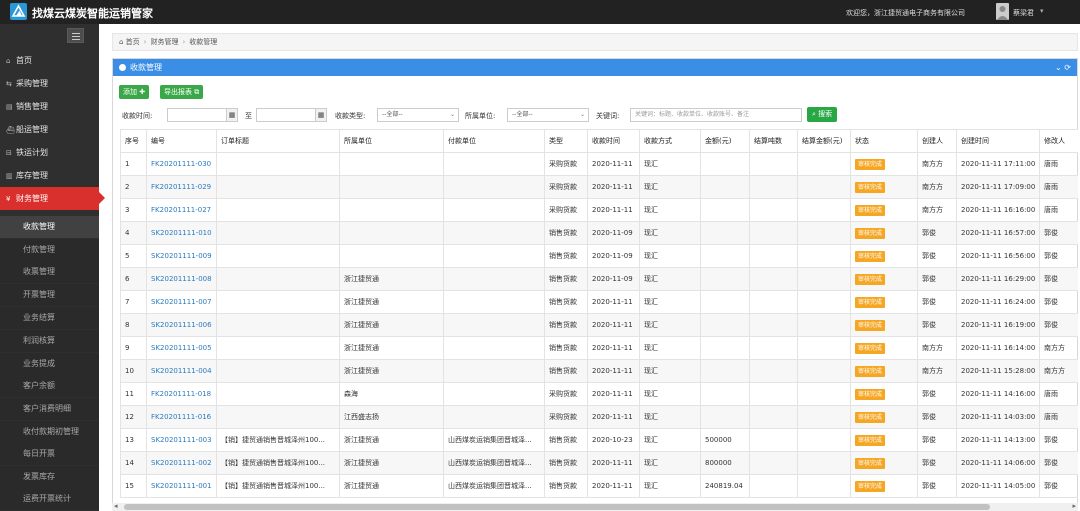 The image size is (1080, 511). Describe the element at coordinates (181, 440) in the screenshot. I see `record-number-link: SK20201111-003` at that location.